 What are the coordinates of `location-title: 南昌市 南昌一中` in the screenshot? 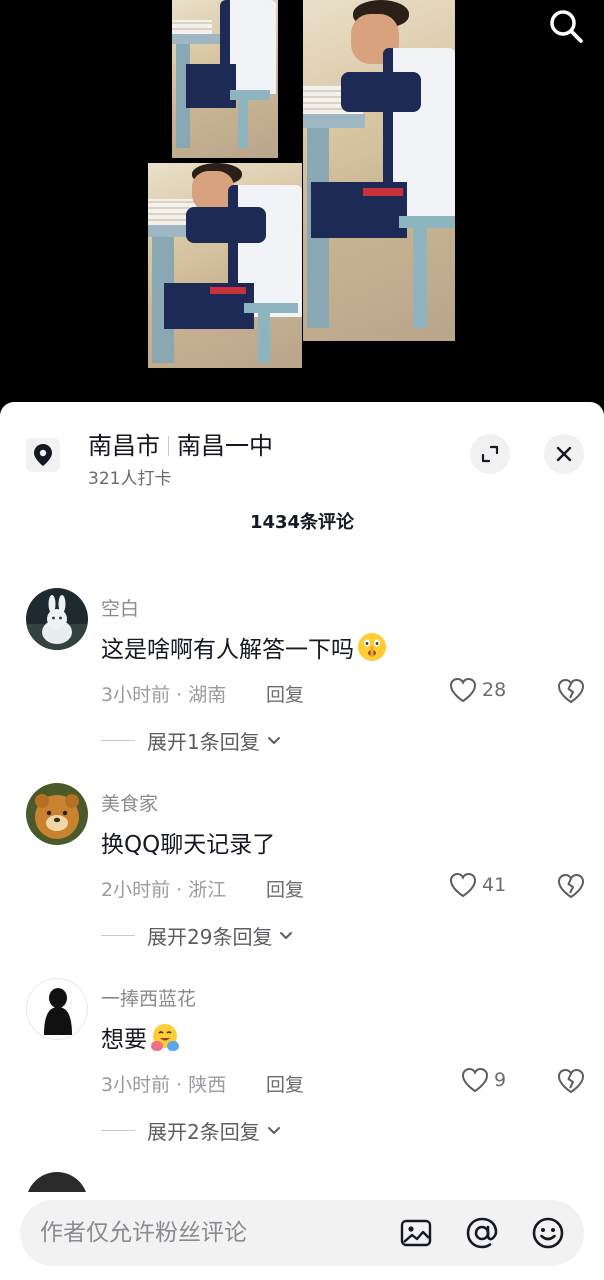 It's located at (180, 443).